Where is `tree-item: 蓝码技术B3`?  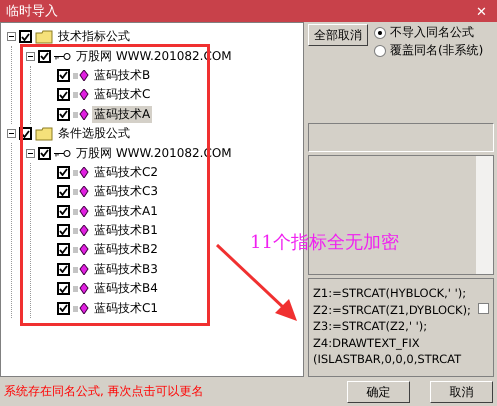 tree-item: 蓝码技术B3 is located at coordinates (126, 269).